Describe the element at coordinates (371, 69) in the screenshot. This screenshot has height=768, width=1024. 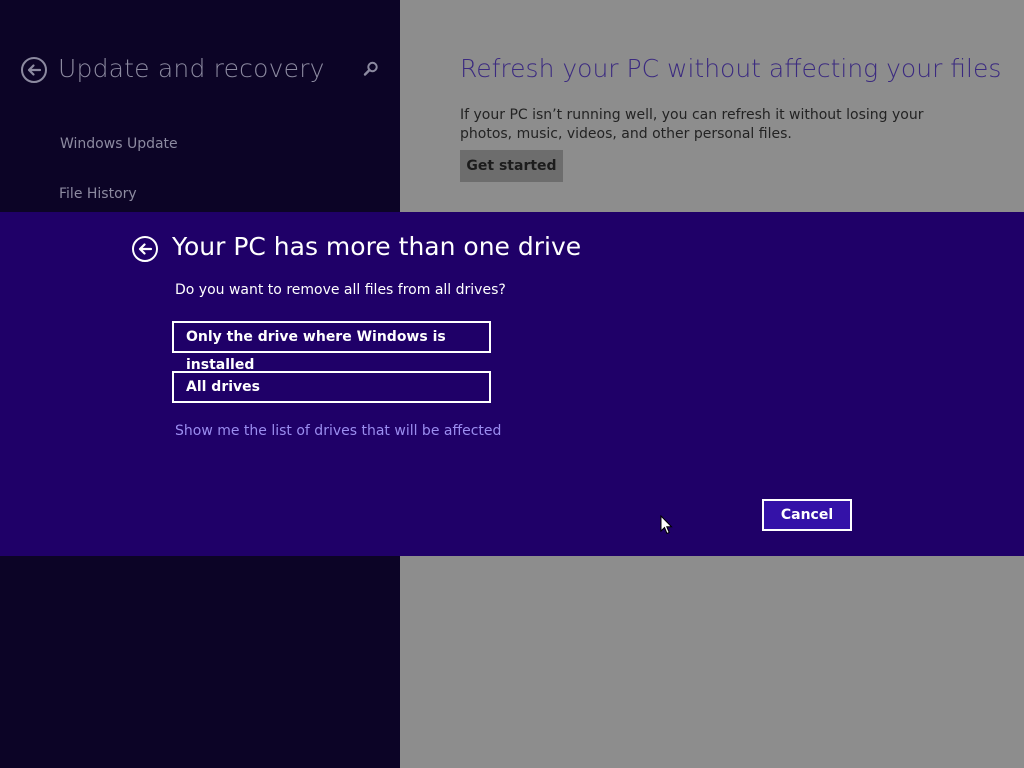
I see `search-icon` at that location.